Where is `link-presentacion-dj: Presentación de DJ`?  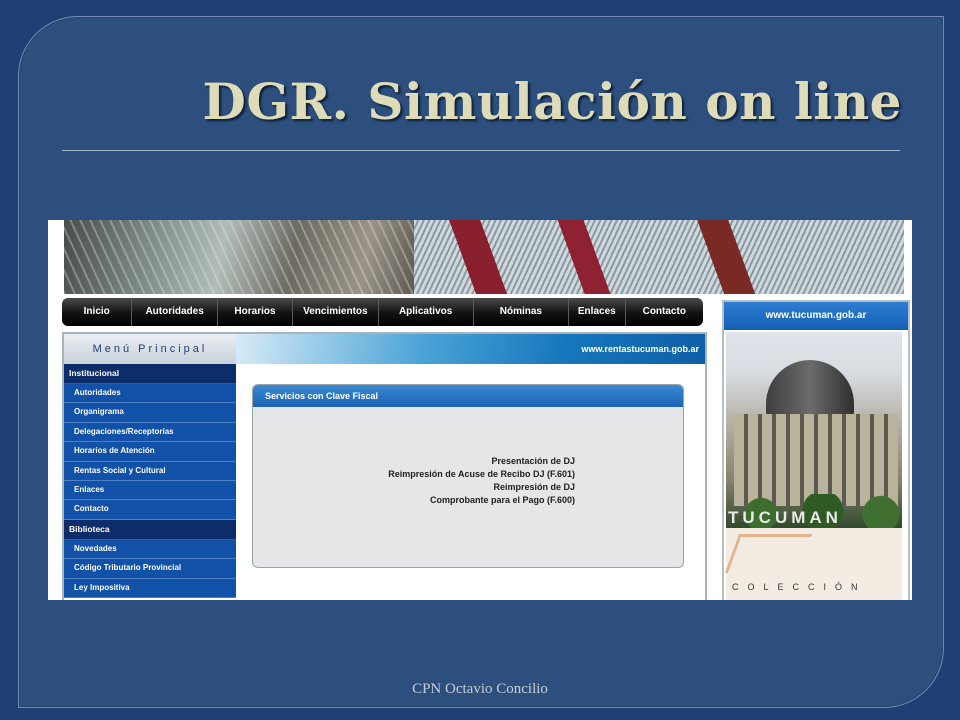
link-presentacion-dj: Presentación de DJ is located at coordinates (481, 461).